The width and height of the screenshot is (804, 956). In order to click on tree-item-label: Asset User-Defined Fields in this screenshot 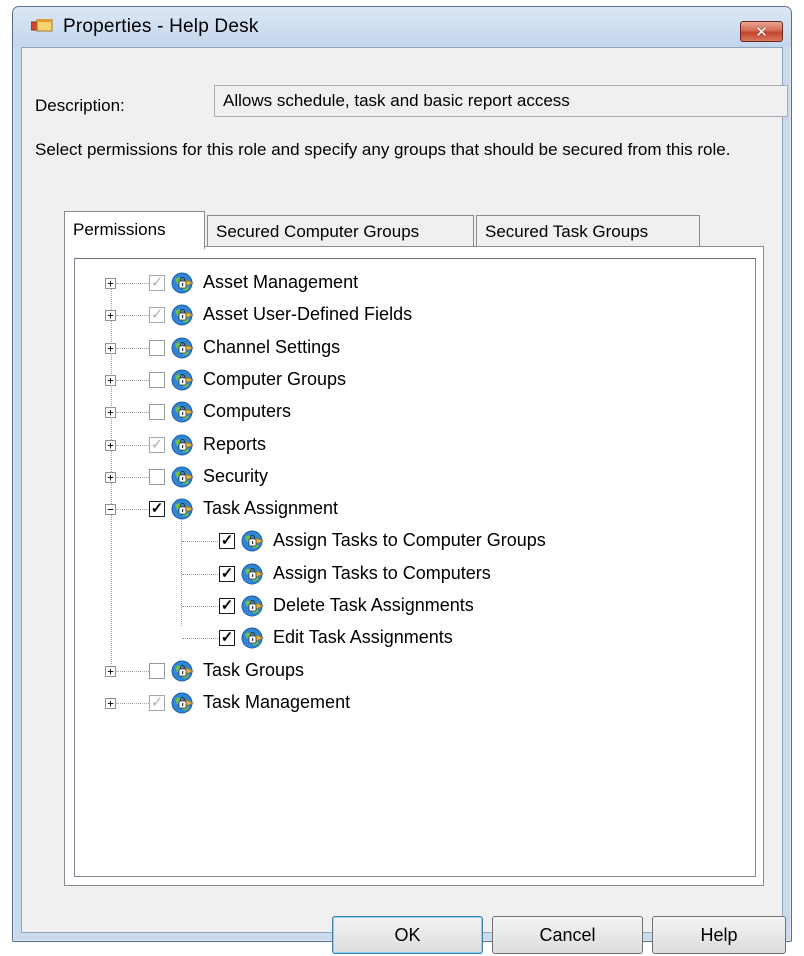, I will do `click(308, 314)`.